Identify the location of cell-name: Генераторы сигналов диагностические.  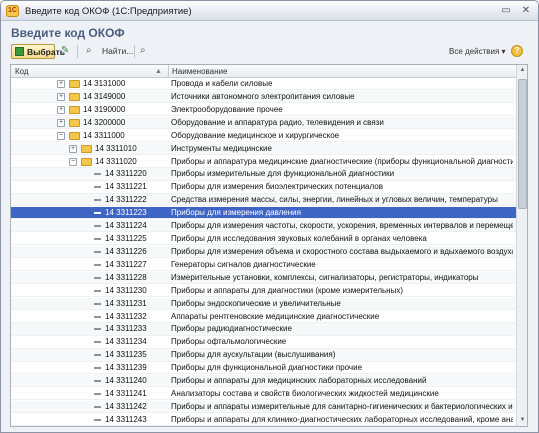
(243, 264).